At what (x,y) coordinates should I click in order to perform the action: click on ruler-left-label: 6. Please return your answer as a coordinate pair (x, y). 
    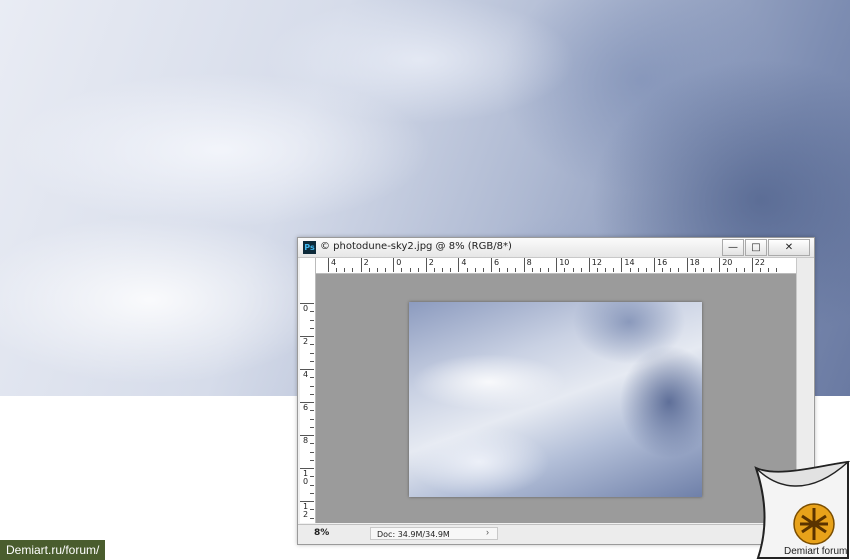
    Looking at the image, I should click on (306, 407).